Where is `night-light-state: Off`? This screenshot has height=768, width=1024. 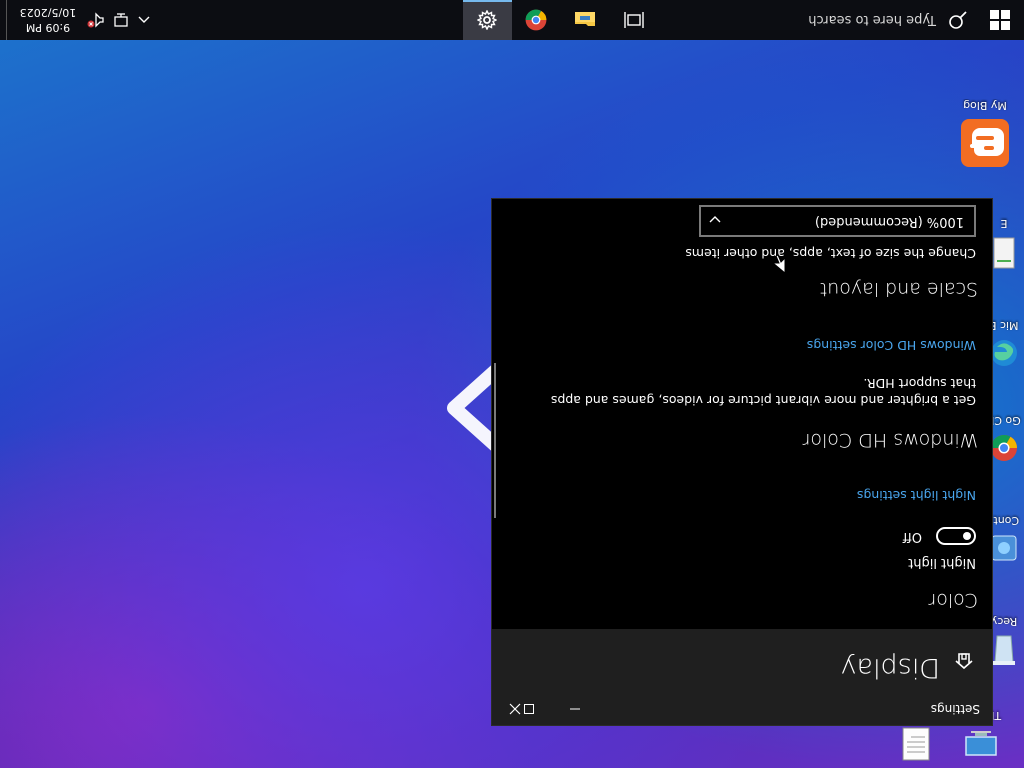
night-light-state: Off is located at coordinates (912, 536).